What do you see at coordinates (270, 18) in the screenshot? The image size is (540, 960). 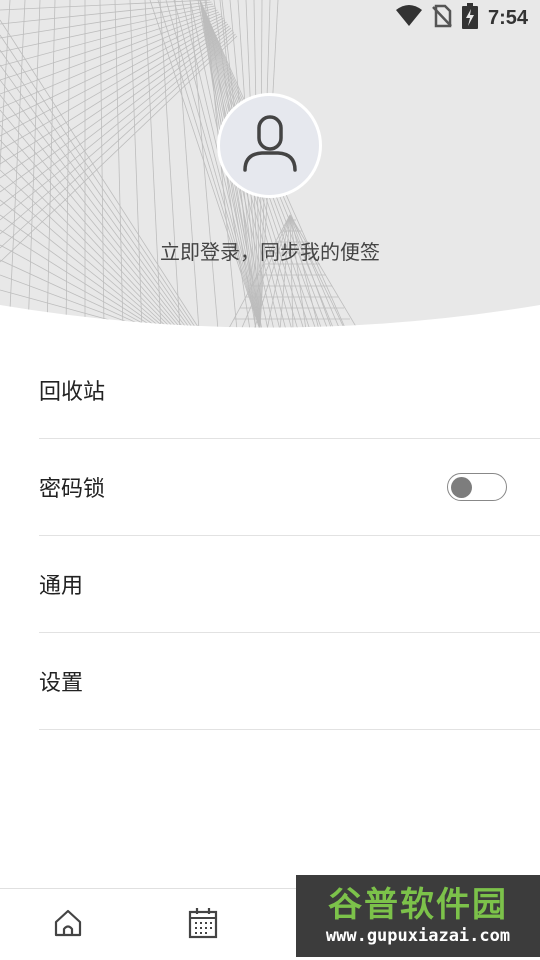 I see `status-bar: 7:54` at bounding box center [270, 18].